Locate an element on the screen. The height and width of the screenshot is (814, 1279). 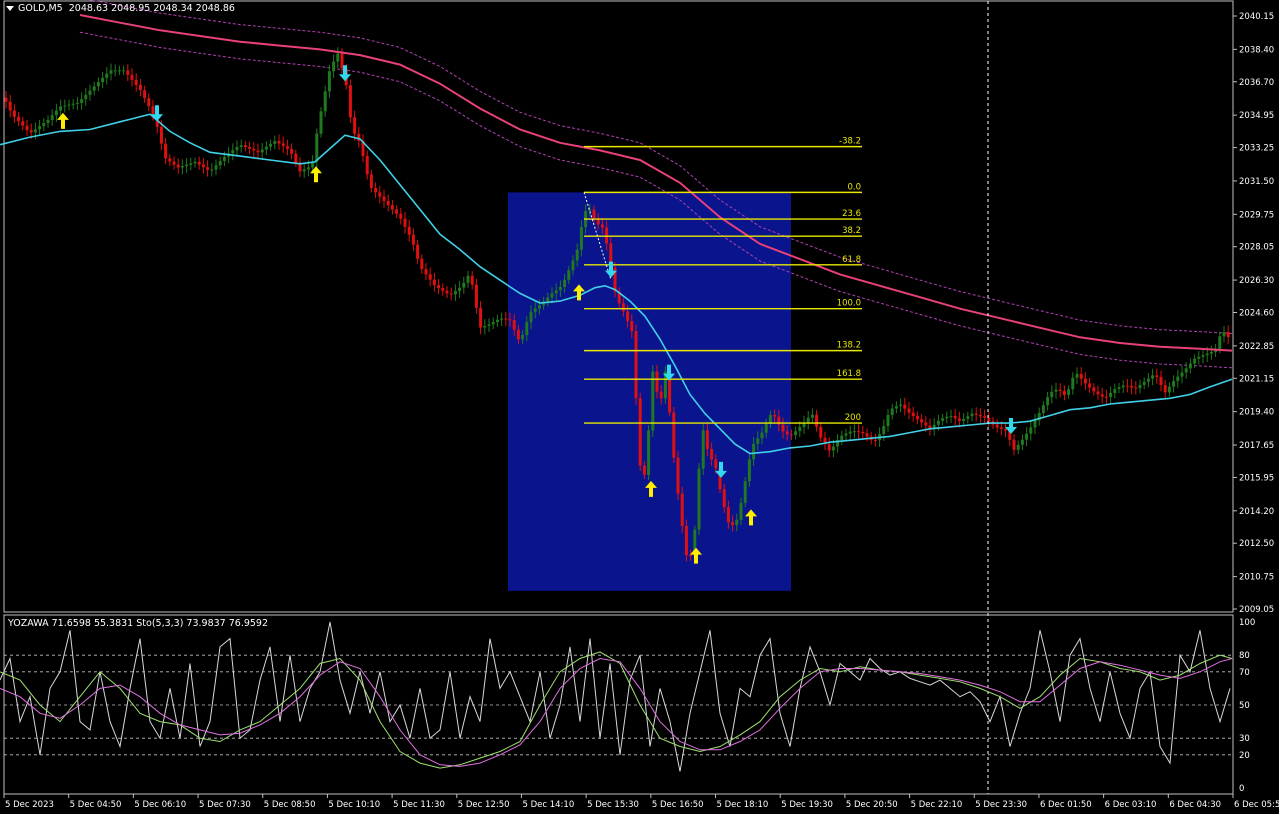
time-tick-label: 5 Dec 14:10 is located at coordinates (548, 805).